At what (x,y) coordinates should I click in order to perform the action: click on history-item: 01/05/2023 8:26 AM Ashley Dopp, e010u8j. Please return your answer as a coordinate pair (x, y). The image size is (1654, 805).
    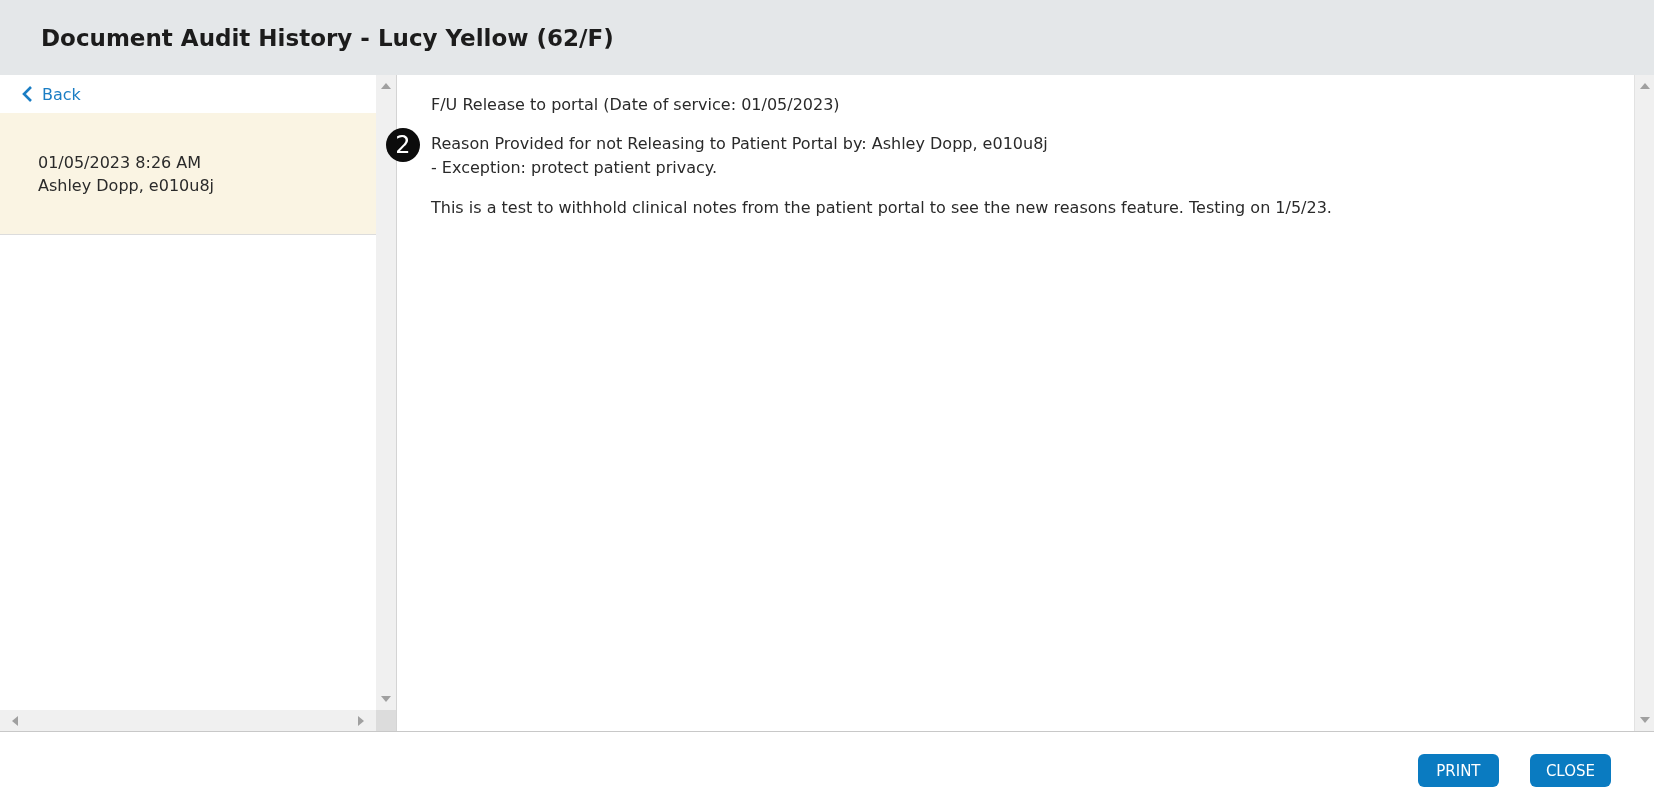
    Looking at the image, I should click on (188, 174).